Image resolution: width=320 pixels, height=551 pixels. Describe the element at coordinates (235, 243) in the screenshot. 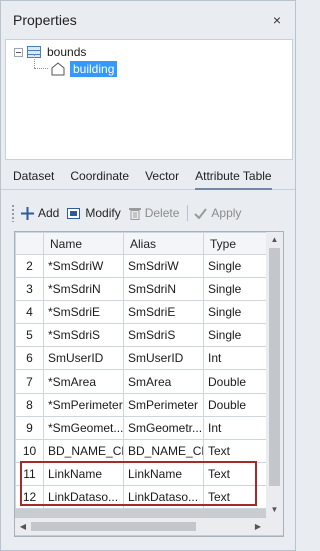

I see `header-type: Type` at that location.